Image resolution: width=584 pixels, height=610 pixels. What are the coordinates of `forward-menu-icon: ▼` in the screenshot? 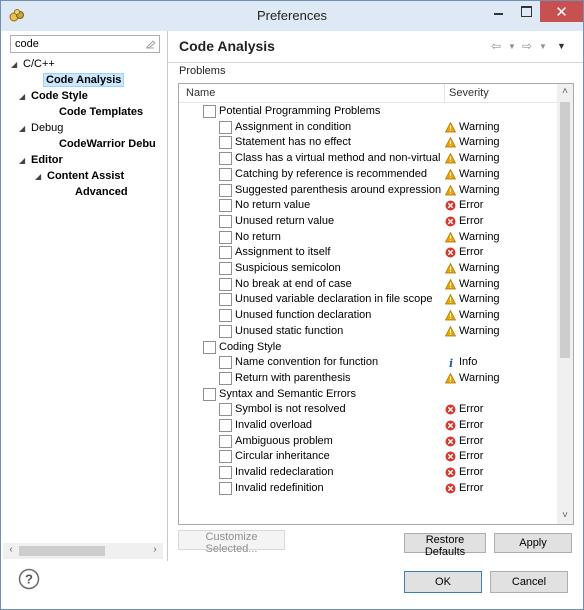 It's located at (543, 46).